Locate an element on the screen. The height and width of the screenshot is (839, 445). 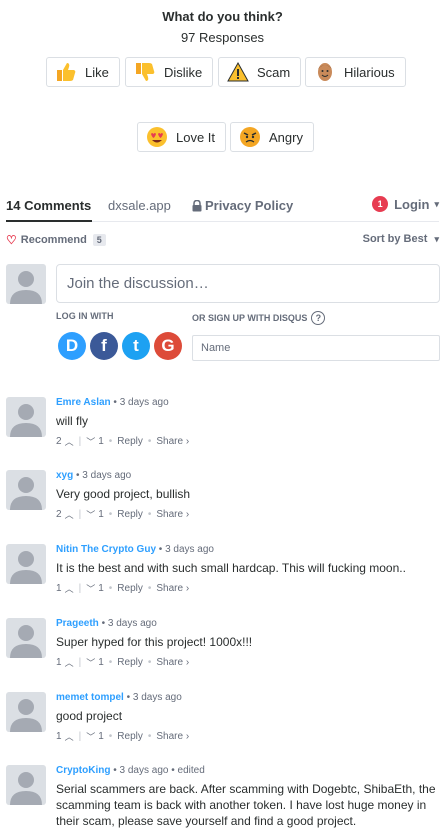
comment-author: Nitin The Crypto Guy is located at coordinates (106, 549).